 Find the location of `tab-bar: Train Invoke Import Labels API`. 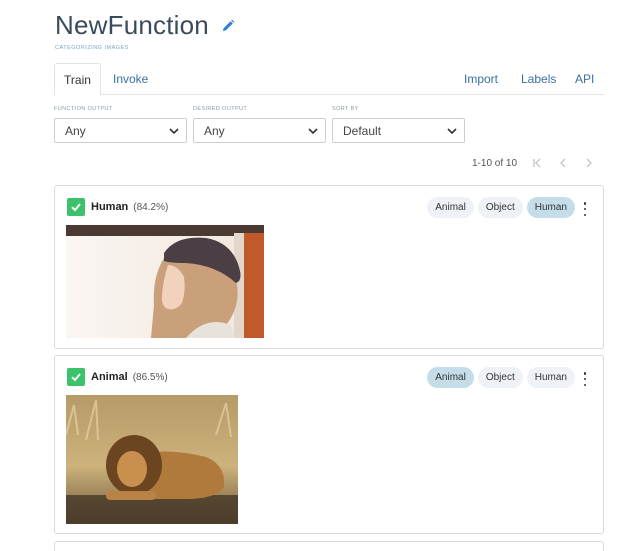

tab-bar: Train Invoke Import Labels API is located at coordinates (329, 79).